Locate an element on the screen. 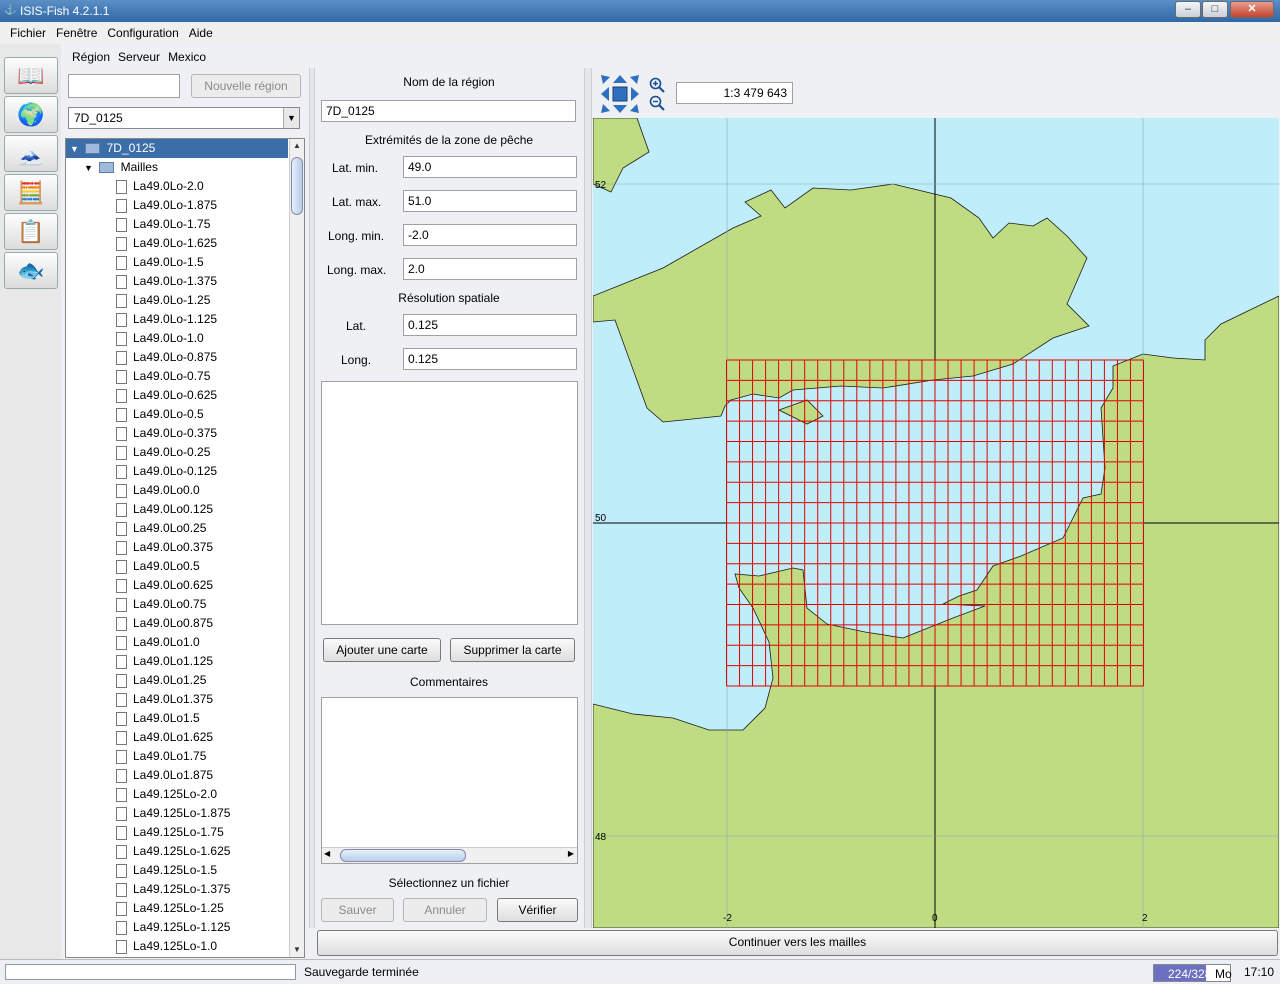  cancel-button: Annuler is located at coordinates (445, 910).